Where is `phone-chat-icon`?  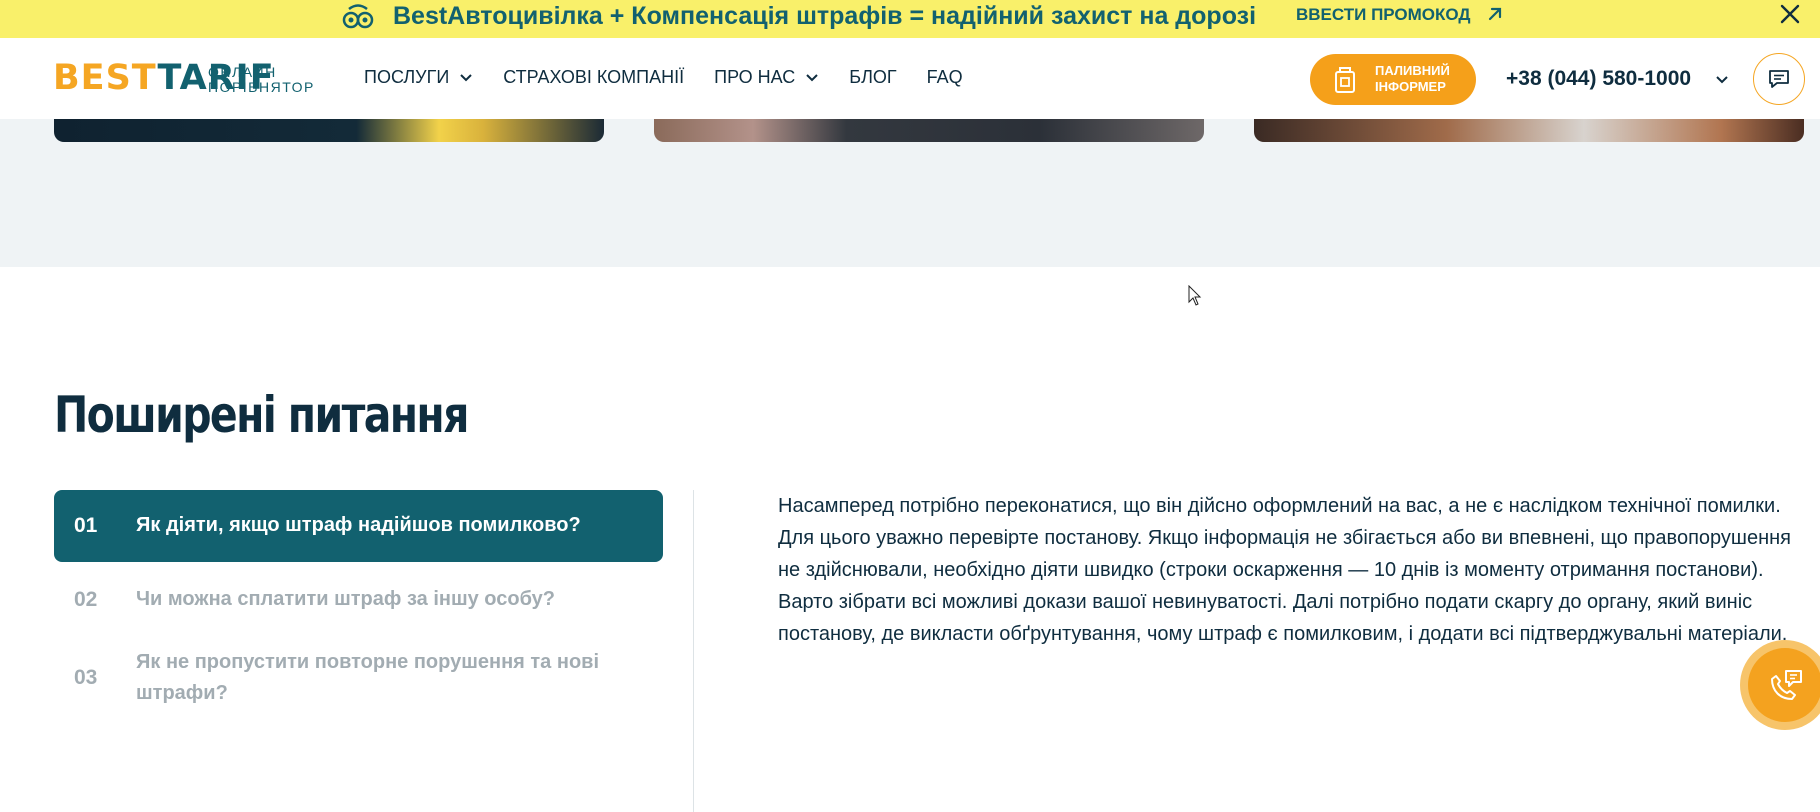 phone-chat-icon is located at coordinates (1786, 685).